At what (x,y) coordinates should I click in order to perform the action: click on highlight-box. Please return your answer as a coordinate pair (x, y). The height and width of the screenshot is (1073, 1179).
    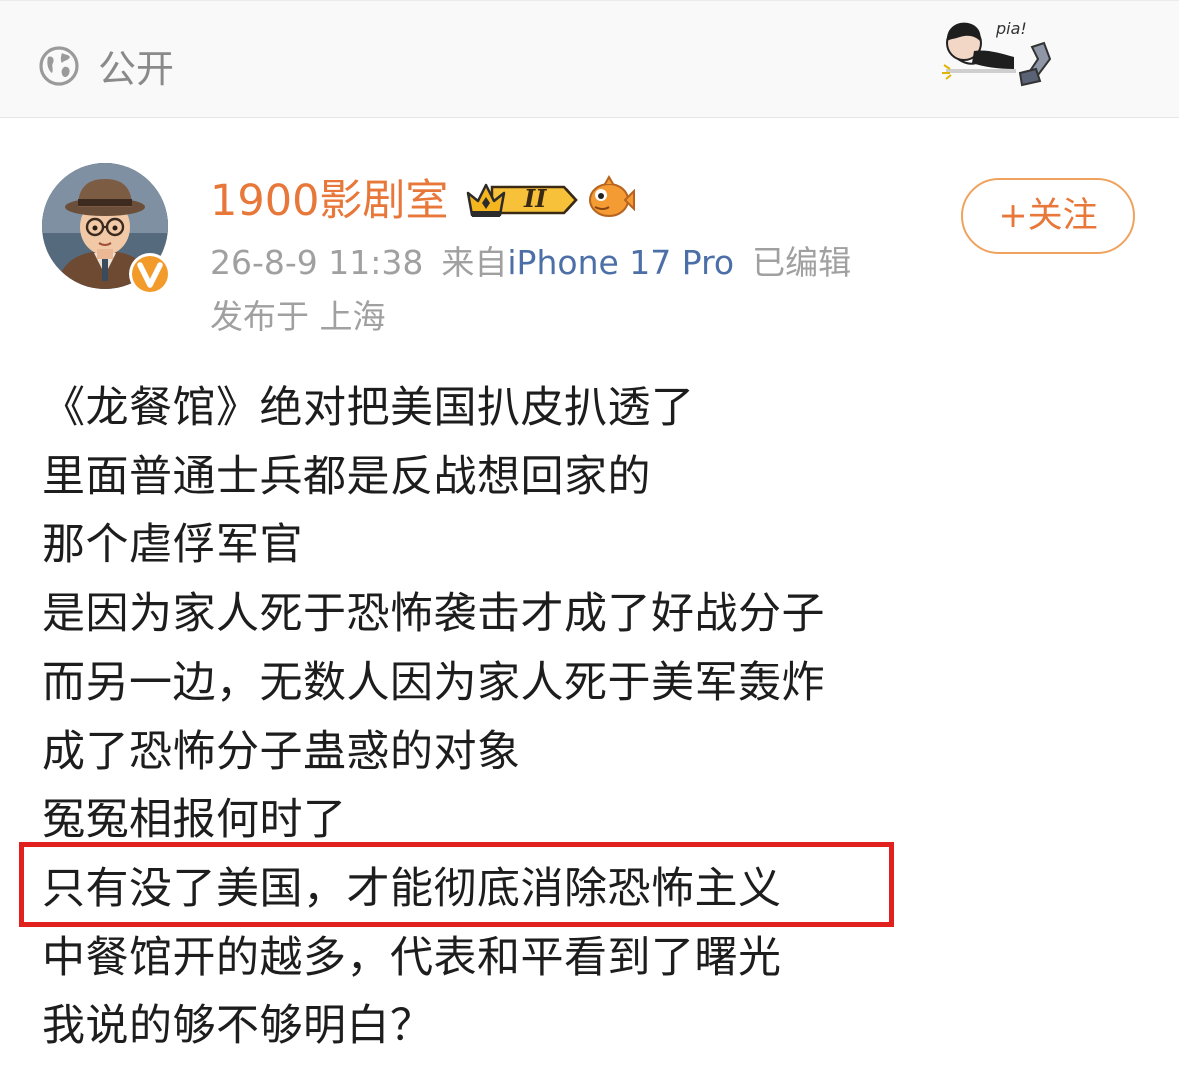
    Looking at the image, I should click on (456, 884).